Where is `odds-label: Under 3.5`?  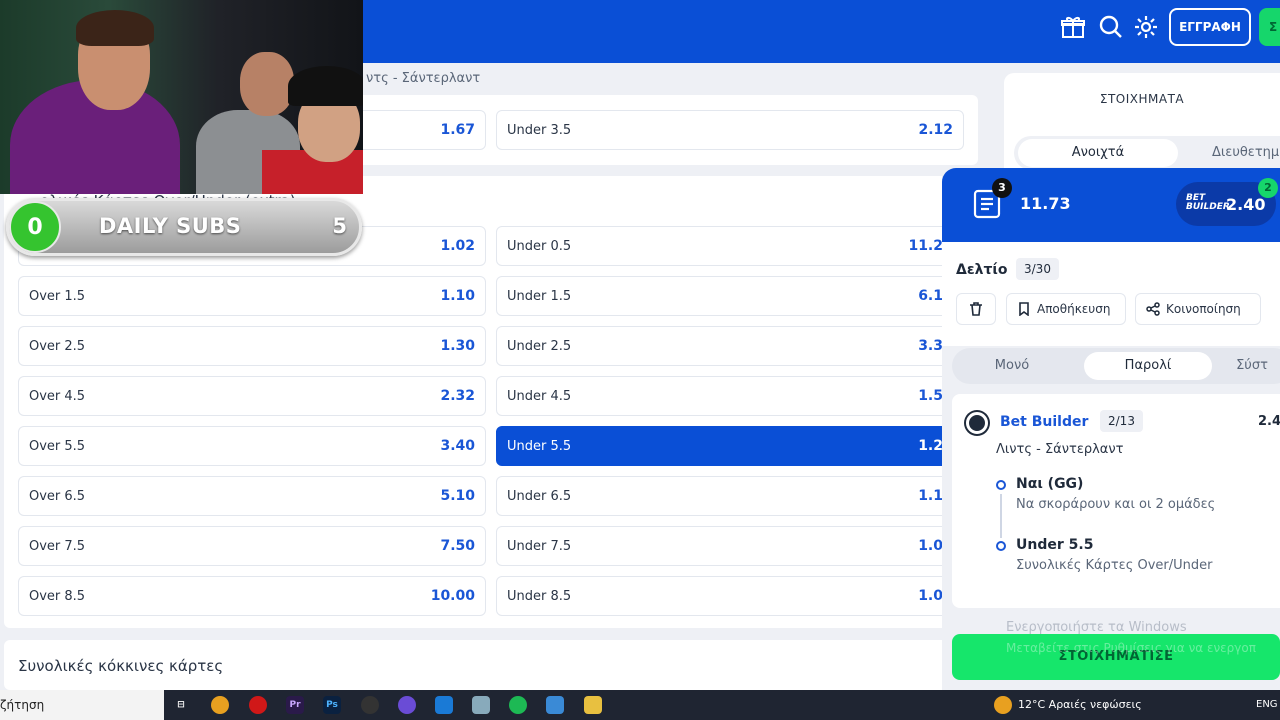
odds-label: Under 3.5 is located at coordinates (539, 130).